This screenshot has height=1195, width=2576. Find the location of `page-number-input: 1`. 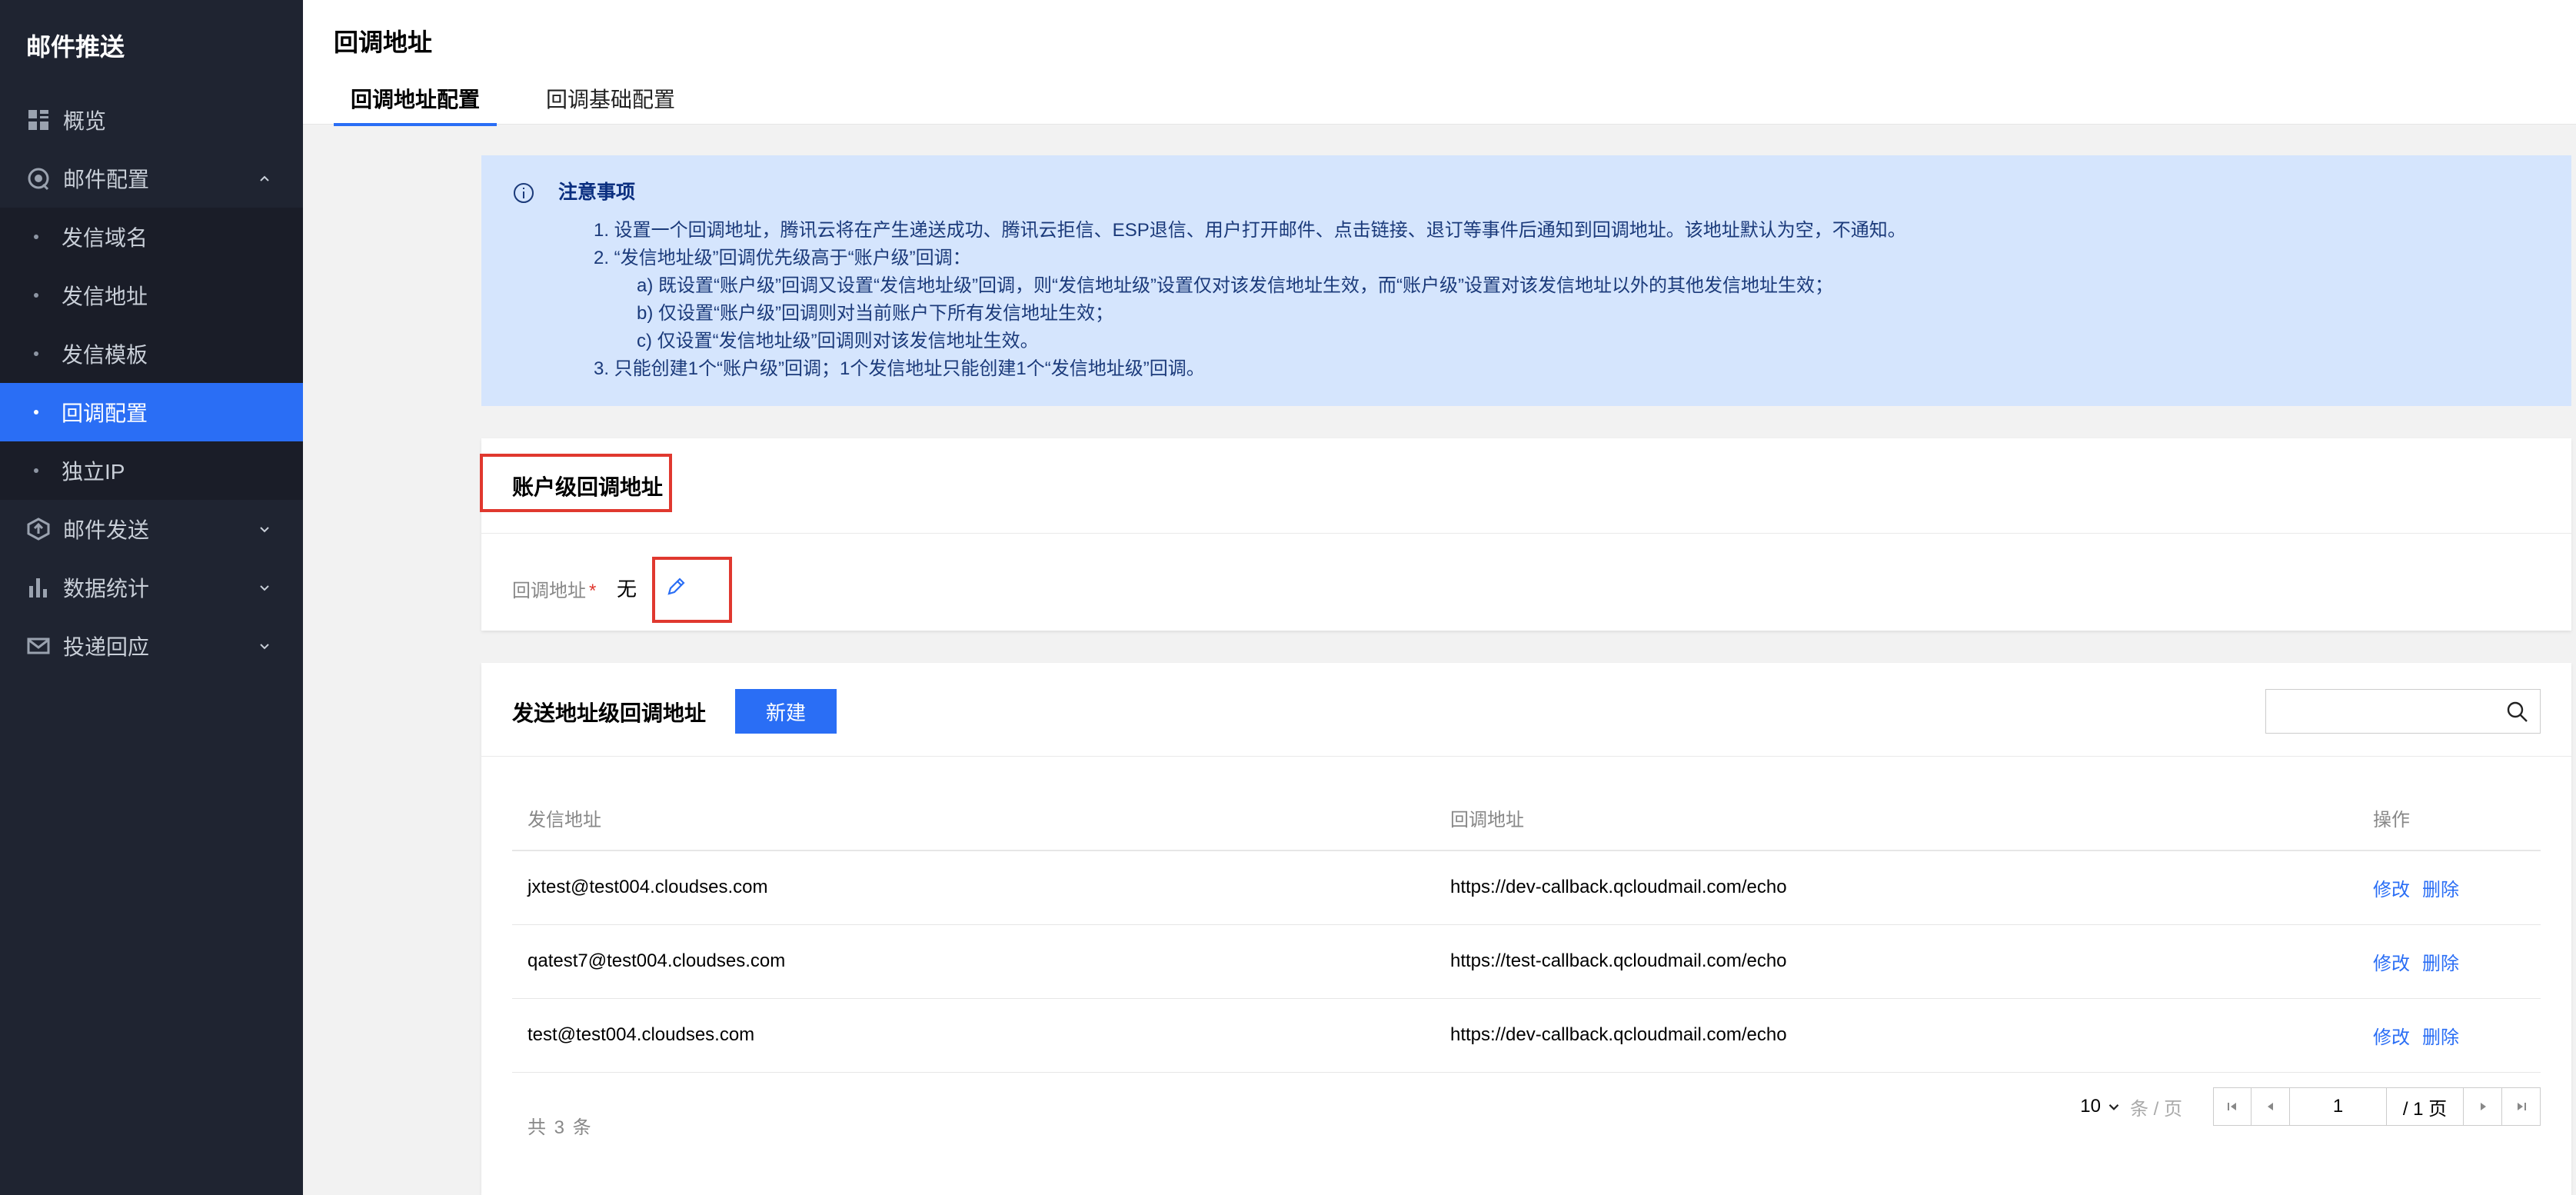

page-number-input: 1 is located at coordinates (2338, 1106).